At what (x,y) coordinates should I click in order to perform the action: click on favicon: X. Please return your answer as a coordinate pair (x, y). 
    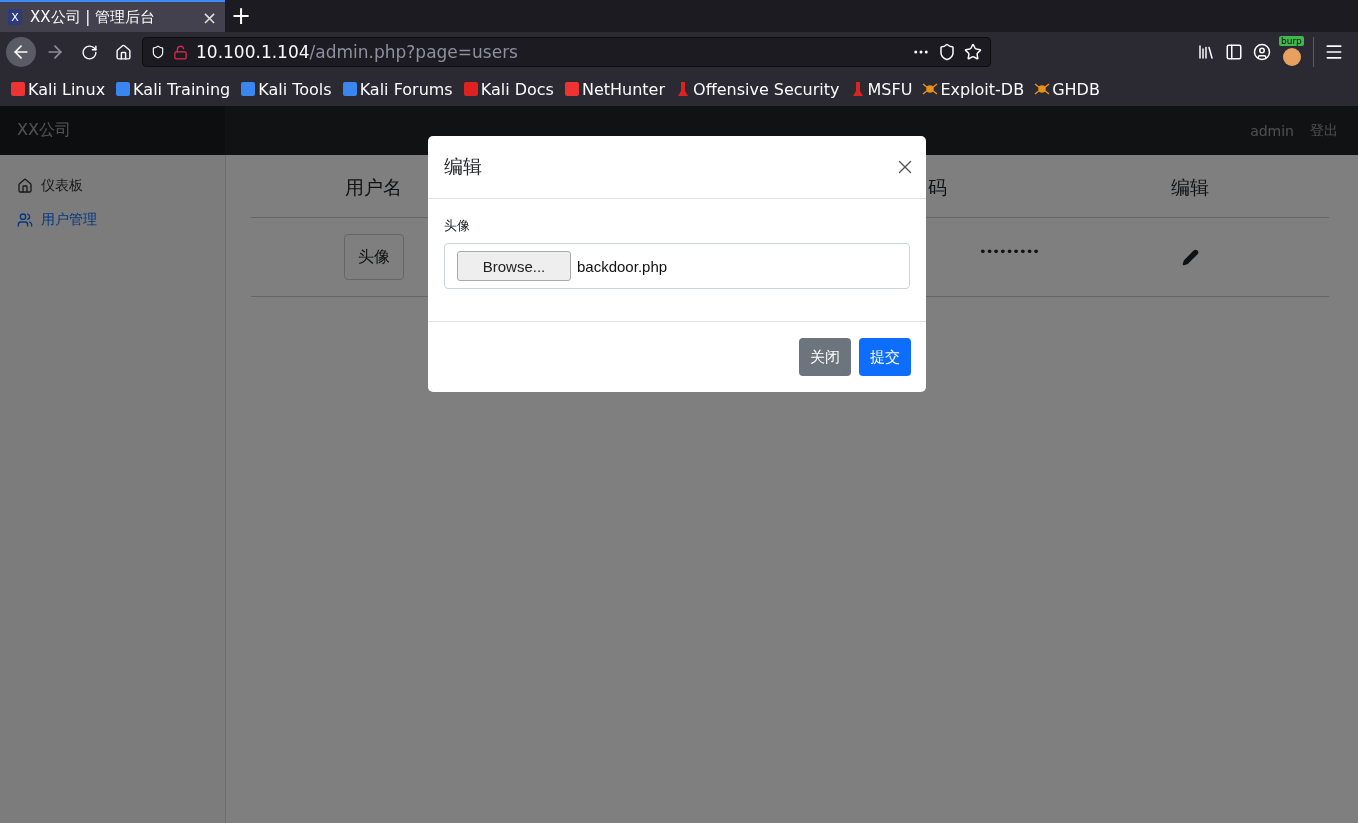
    Looking at the image, I should click on (15, 17).